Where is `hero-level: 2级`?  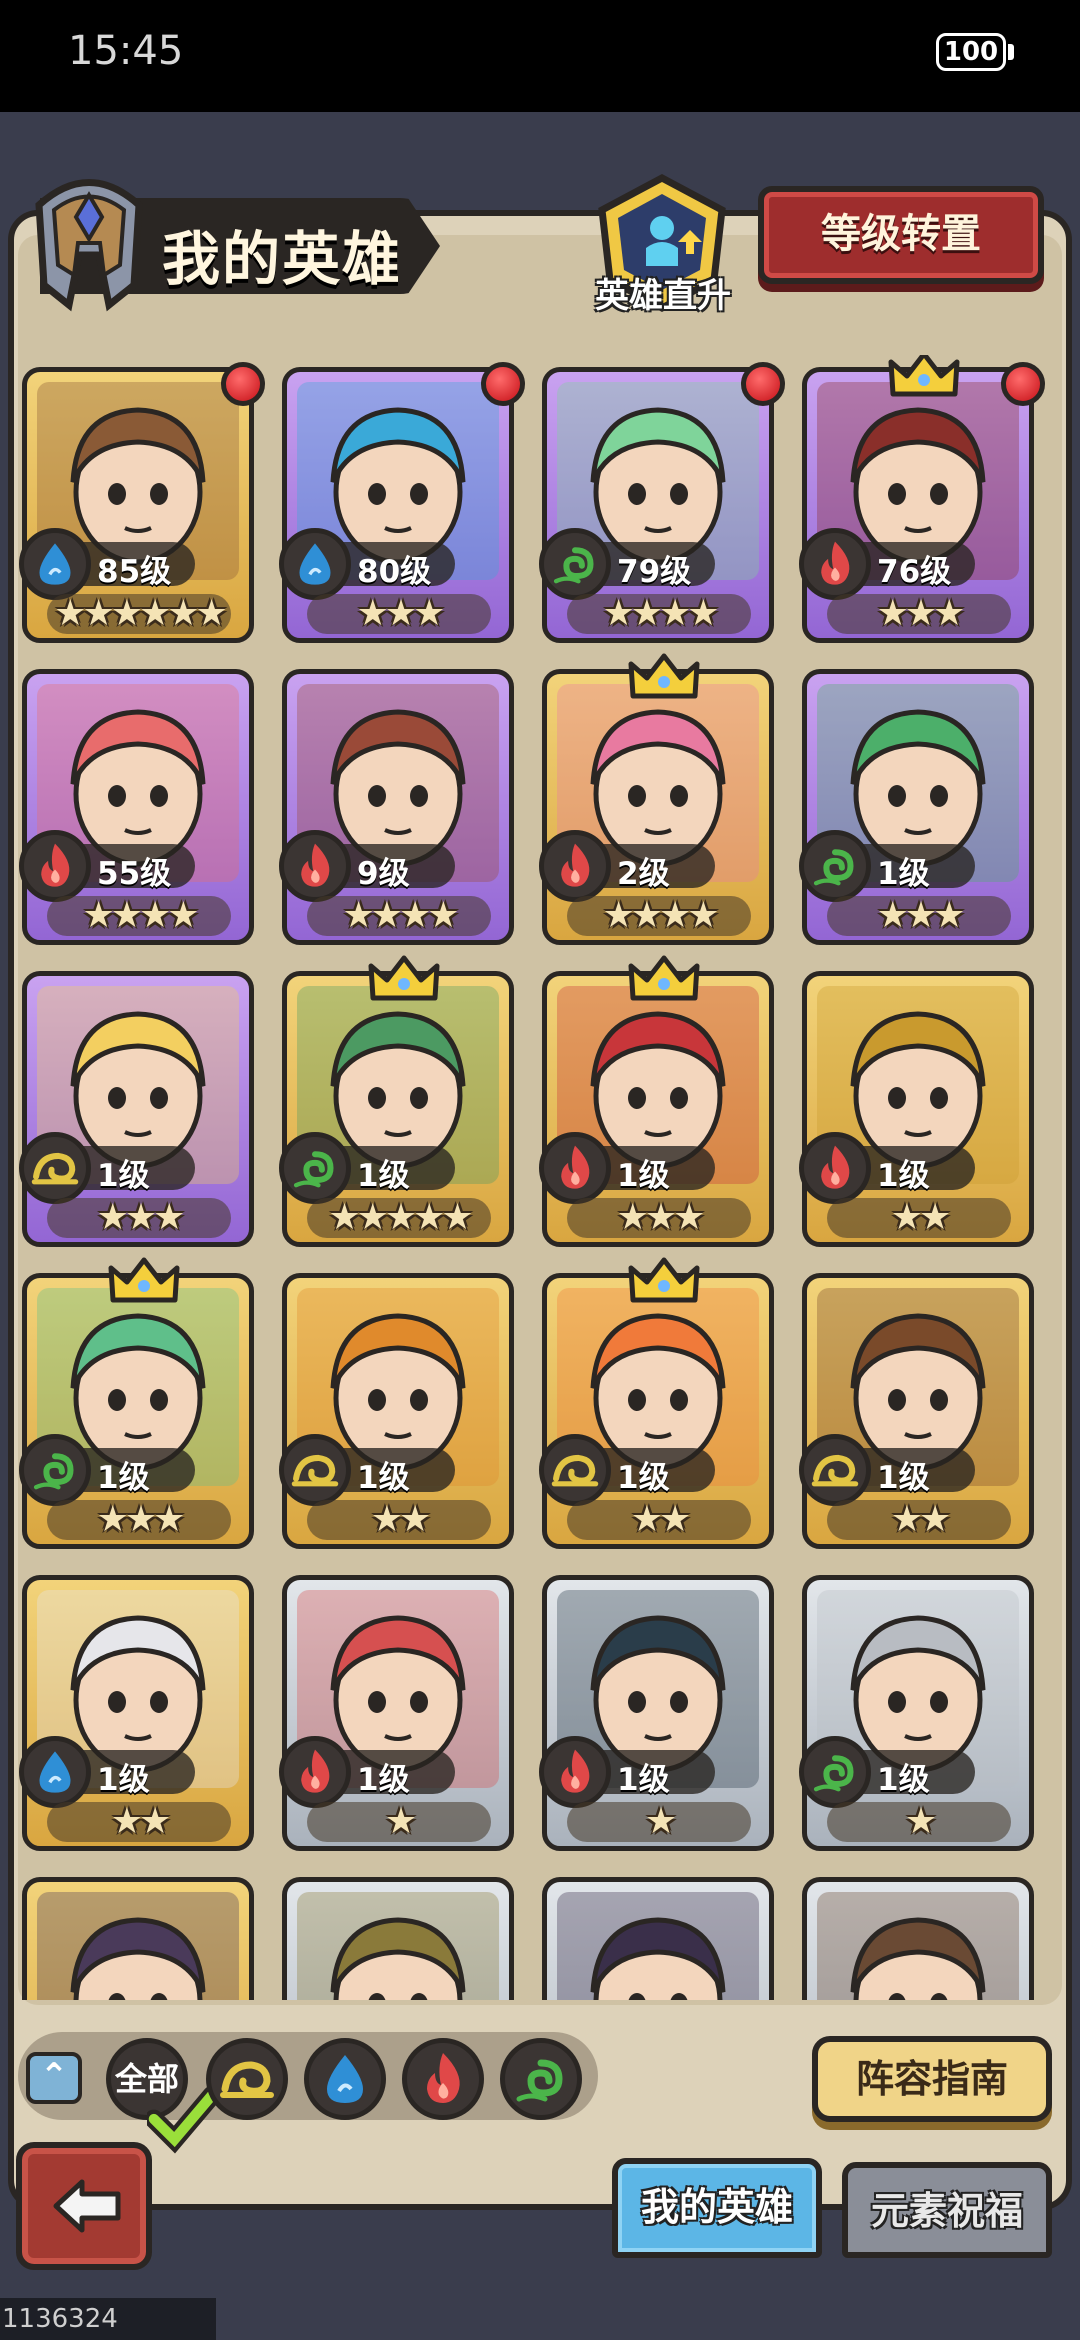 hero-level: 2级 is located at coordinates (643, 874).